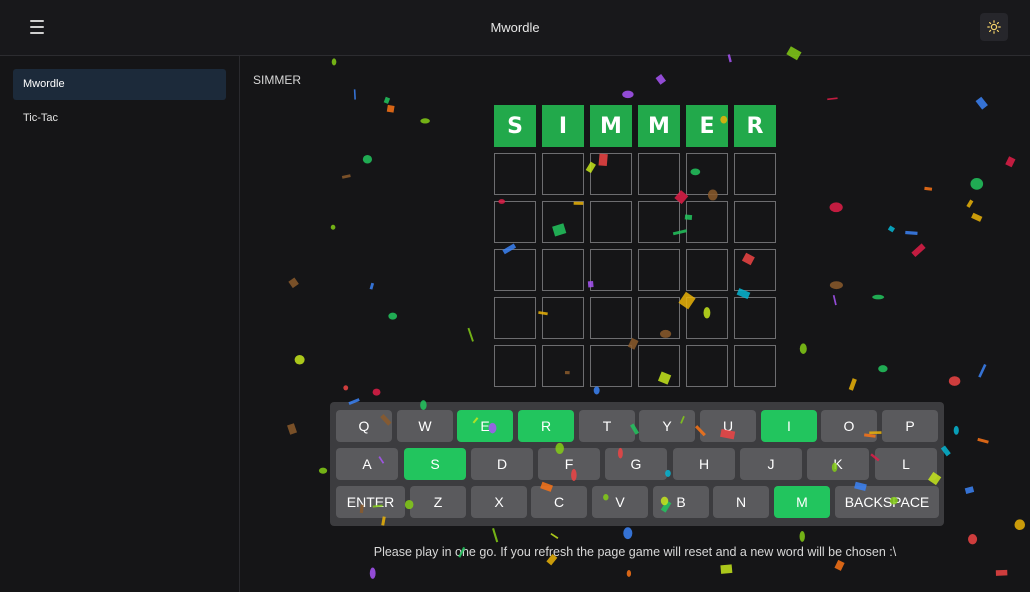  What do you see at coordinates (515, 28) in the screenshot?
I see `top-bar: Mwordle` at bounding box center [515, 28].